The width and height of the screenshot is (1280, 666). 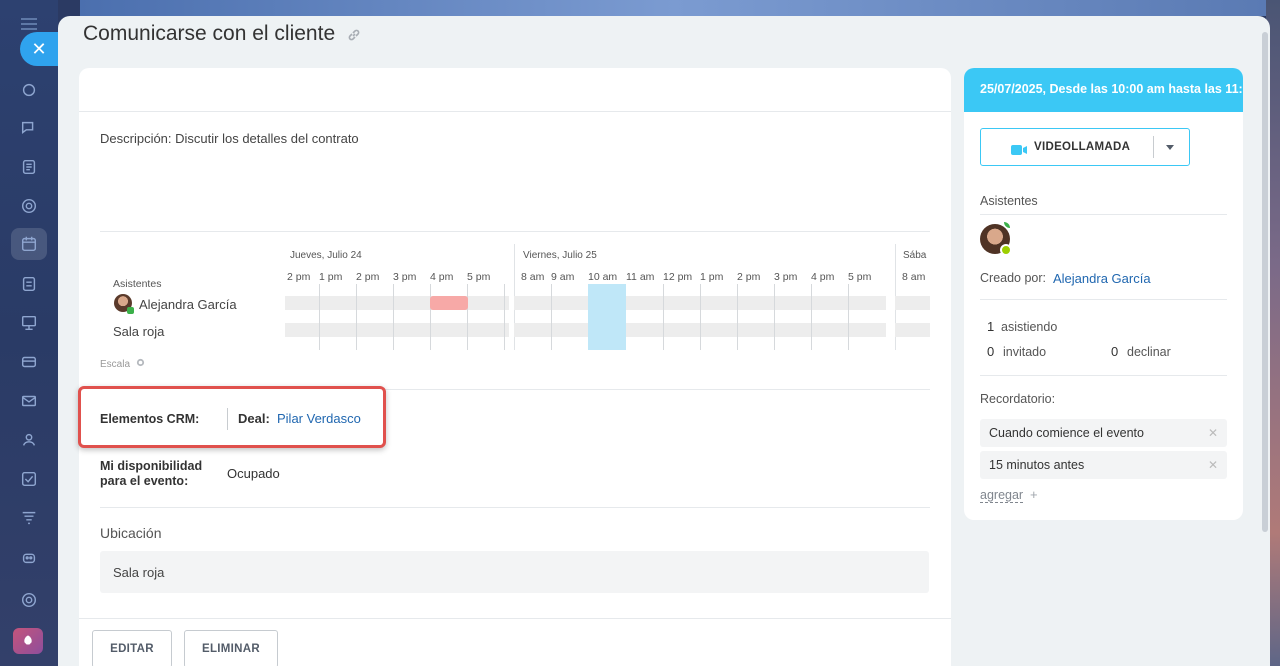 I want to click on sidebar-calendar-icon, so click(x=29, y=244).